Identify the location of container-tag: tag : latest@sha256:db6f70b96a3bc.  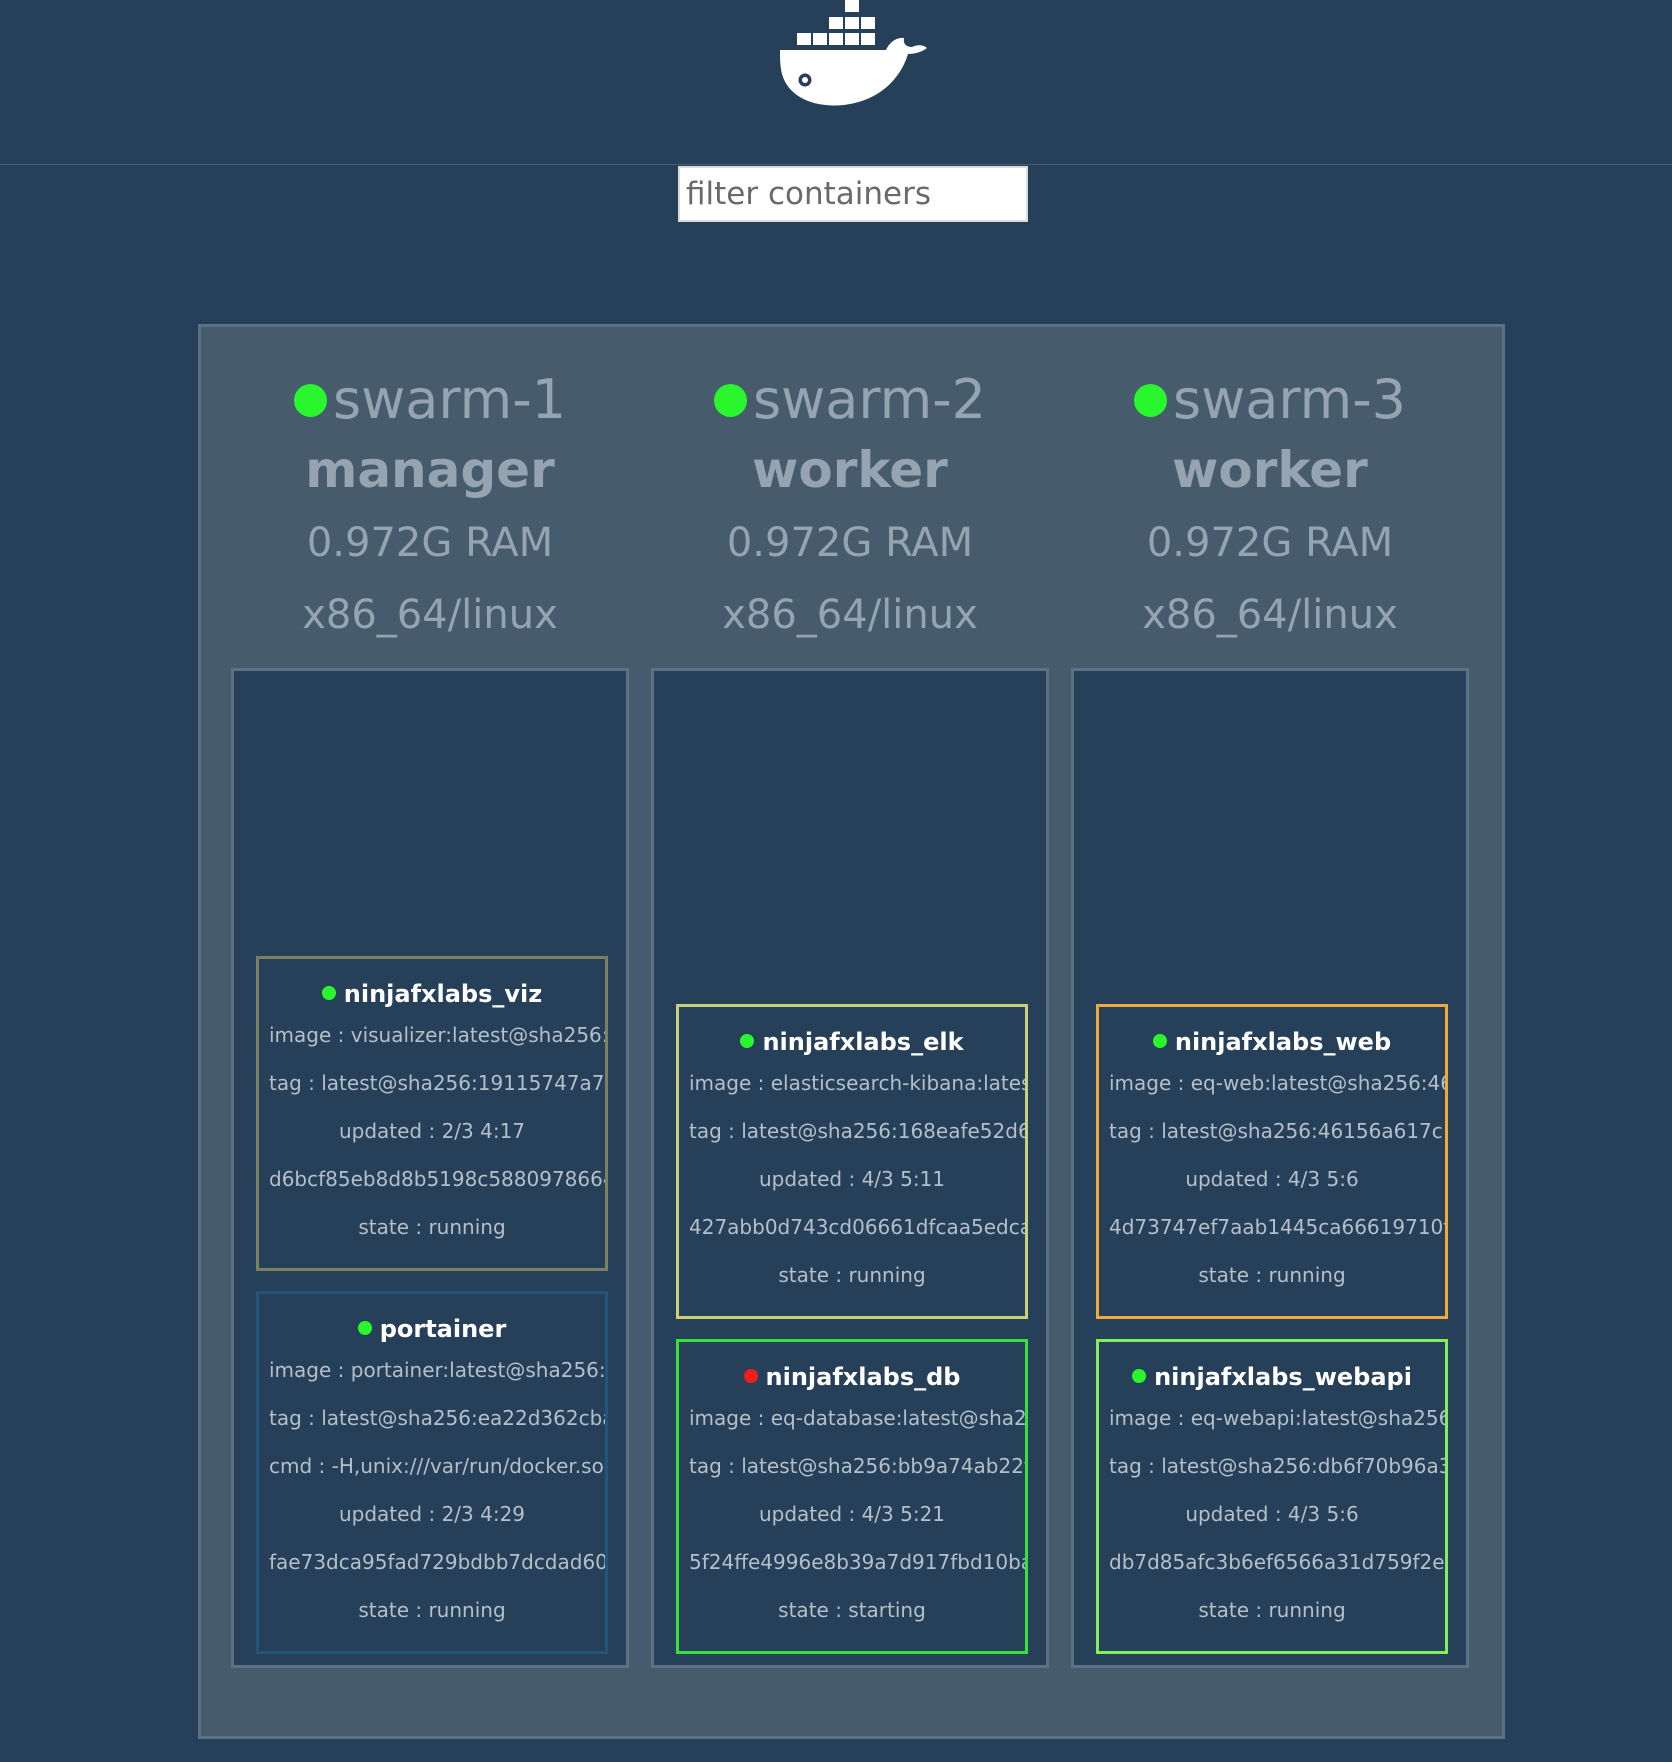
(1278, 1466).